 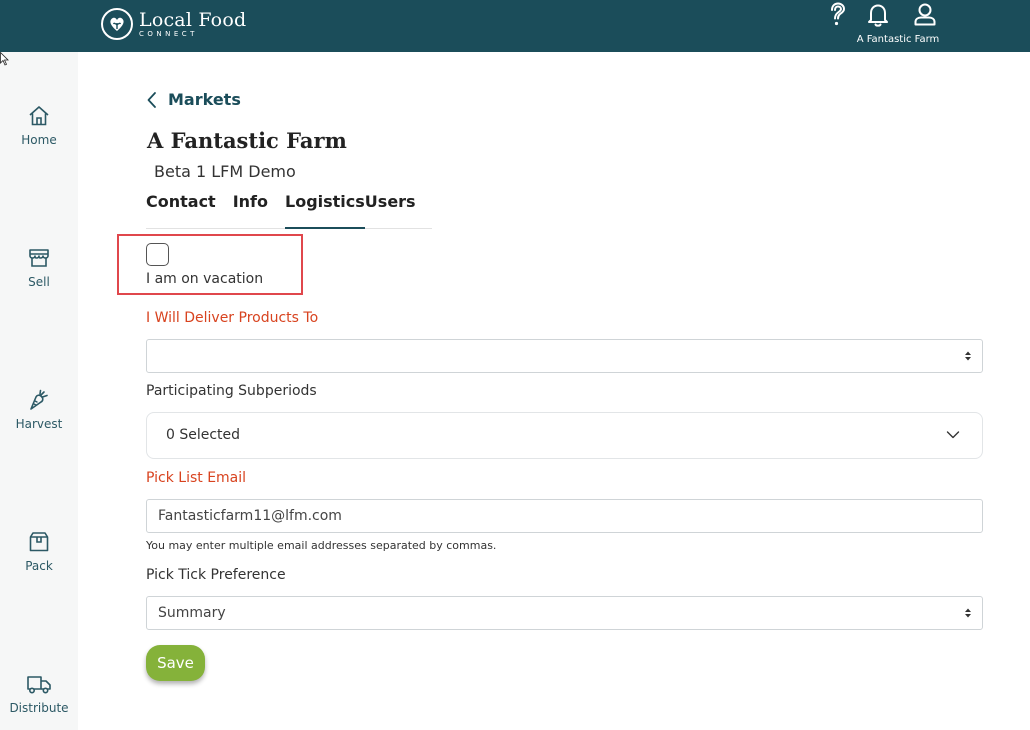 I want to click on deliver-select, so click(x=564, y=356).